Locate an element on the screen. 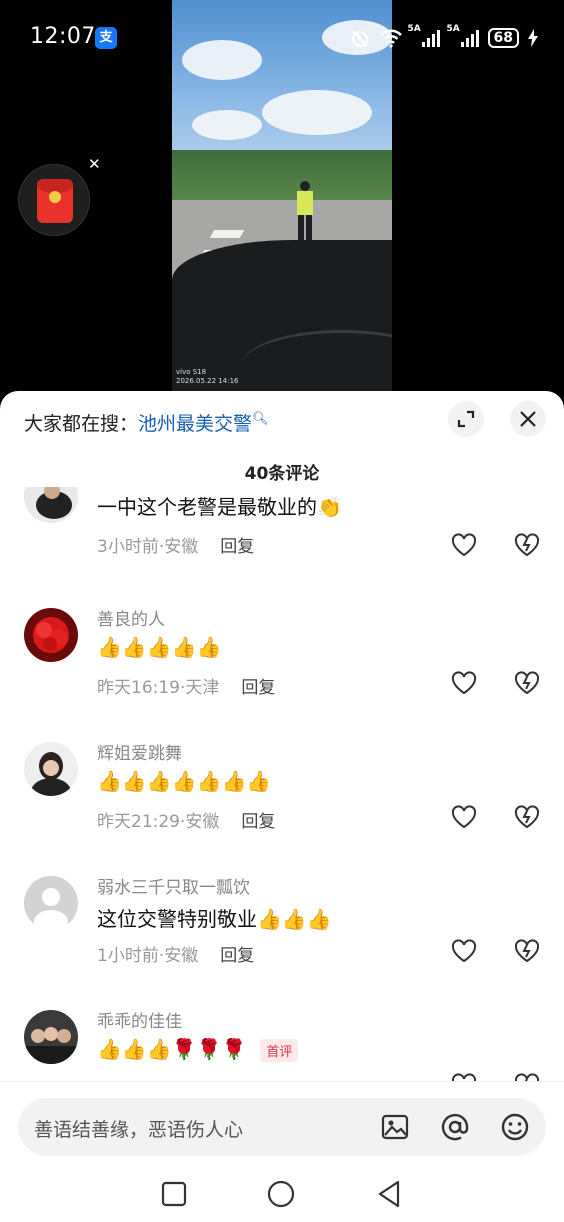 The width and height of the screenshot is (564, 1222). close-button is located at coordinates (528, 419).